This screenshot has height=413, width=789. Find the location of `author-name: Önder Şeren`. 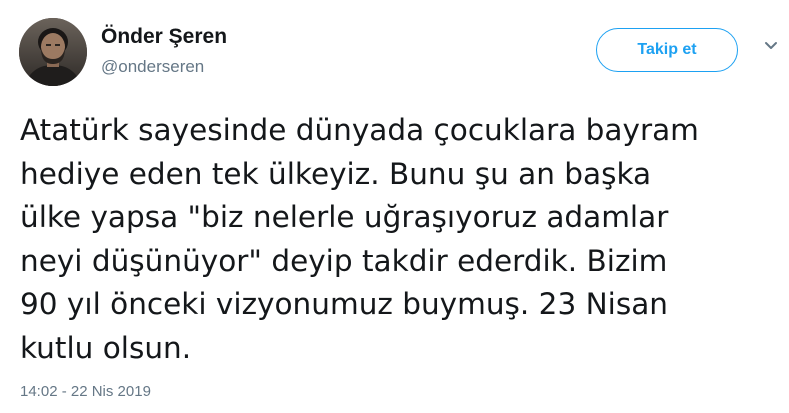

author-name: Önder Şeren is located at coordinates (164, 37).